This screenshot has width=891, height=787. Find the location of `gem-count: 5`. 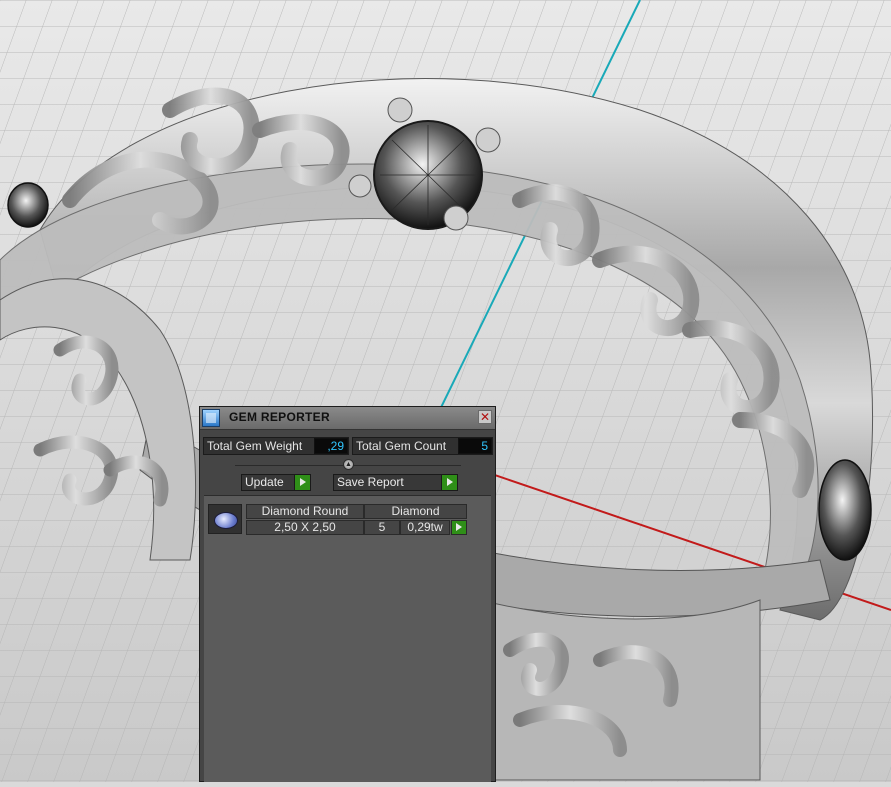

gem-count: 5 is located at coordinates (382, 527).